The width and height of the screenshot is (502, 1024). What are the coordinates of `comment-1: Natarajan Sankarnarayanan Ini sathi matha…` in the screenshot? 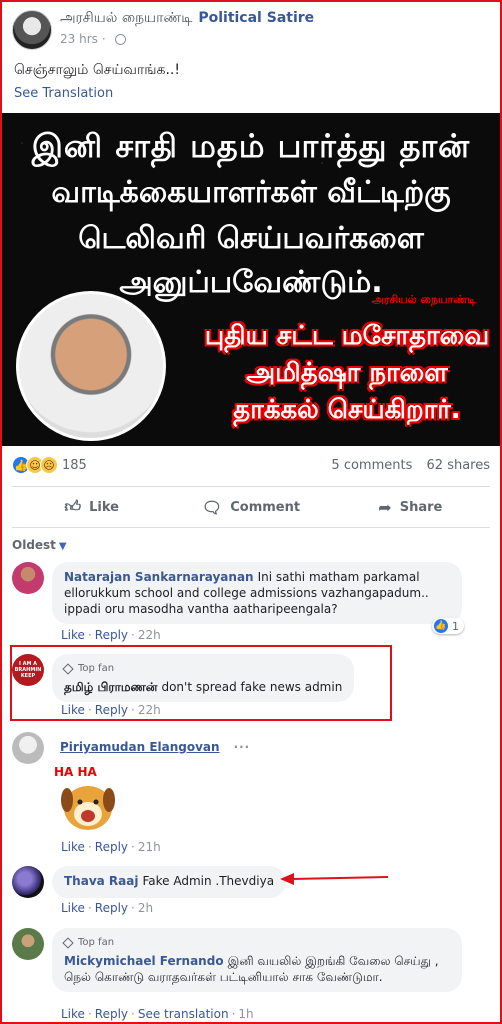 It's located at (237, 593).